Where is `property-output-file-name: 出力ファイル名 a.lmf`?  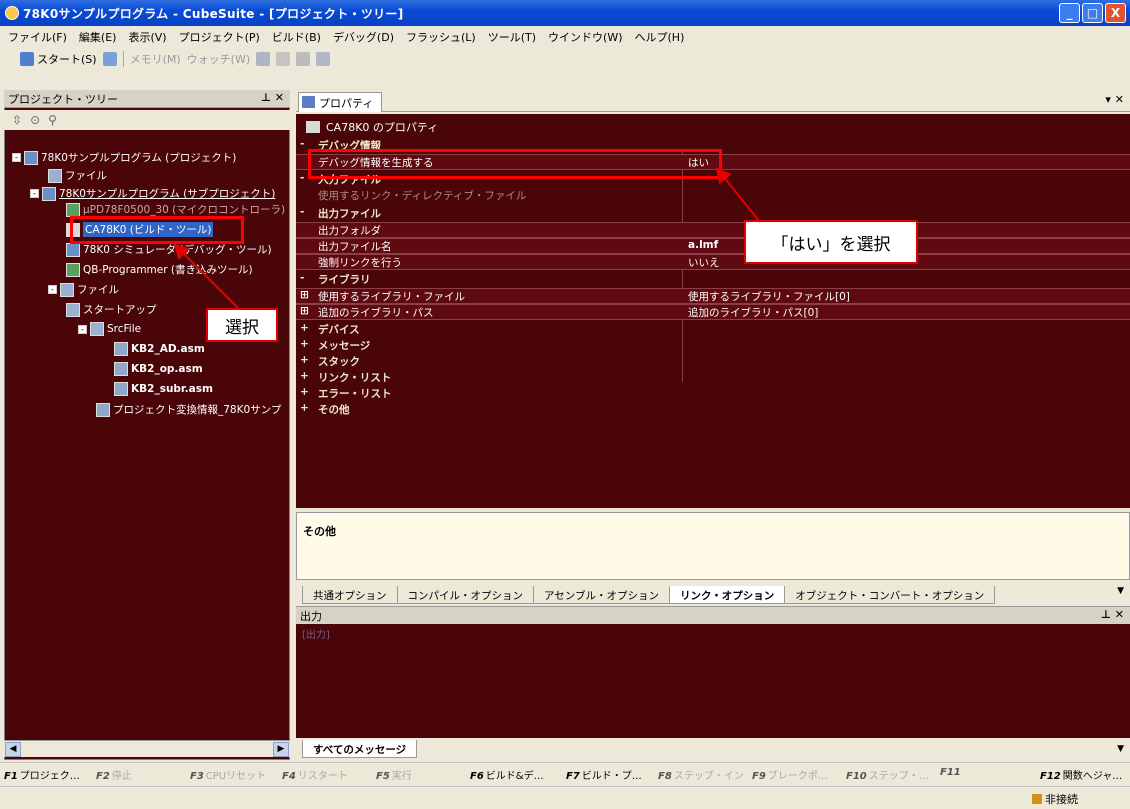 property-output-file-name: 出力ファイル名 a.lmf is located at coordinates (713, 246).